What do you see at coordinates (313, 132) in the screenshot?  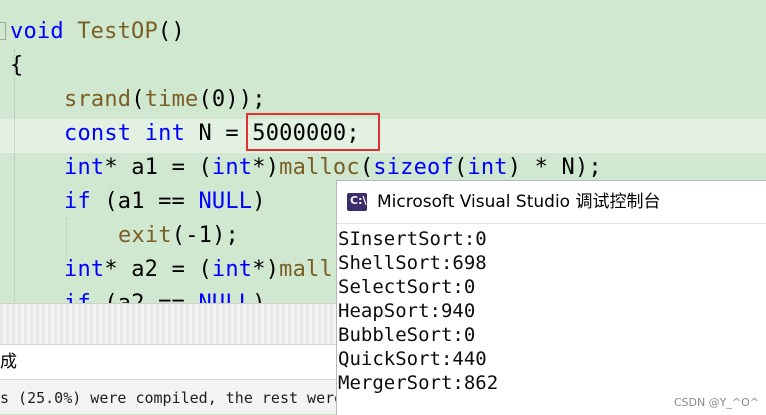 I see `highlight-box` at bounding box center [313, 132].